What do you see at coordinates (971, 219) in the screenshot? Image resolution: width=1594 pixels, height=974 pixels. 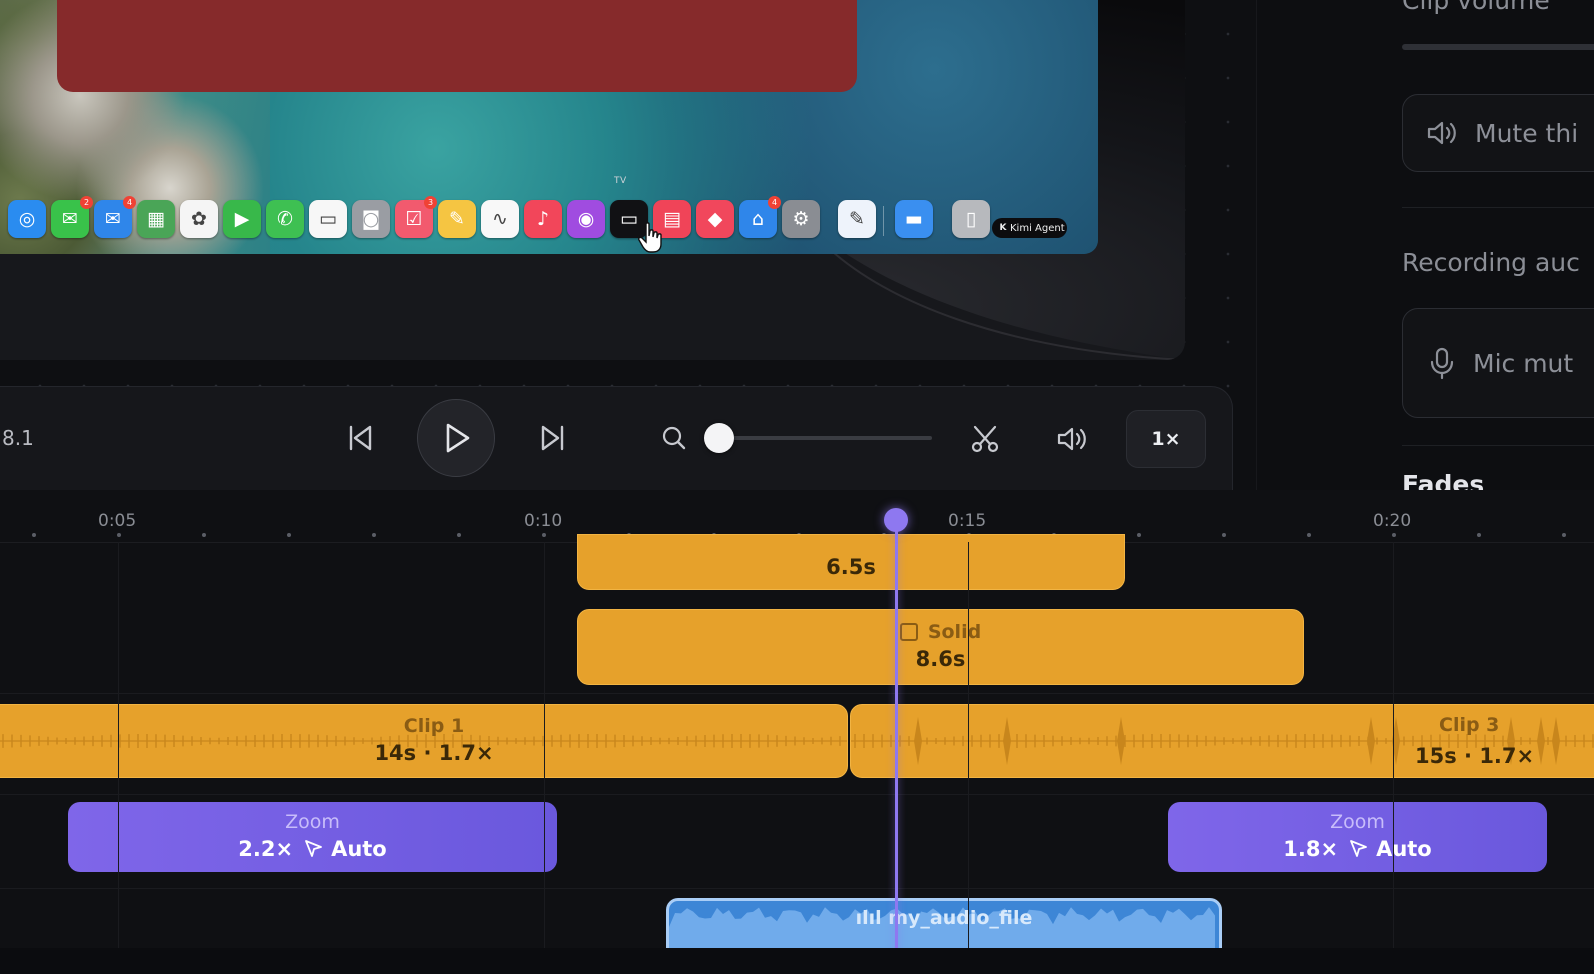 I see `trash-dock-icon: ▯` at bounding box center [971, 219].